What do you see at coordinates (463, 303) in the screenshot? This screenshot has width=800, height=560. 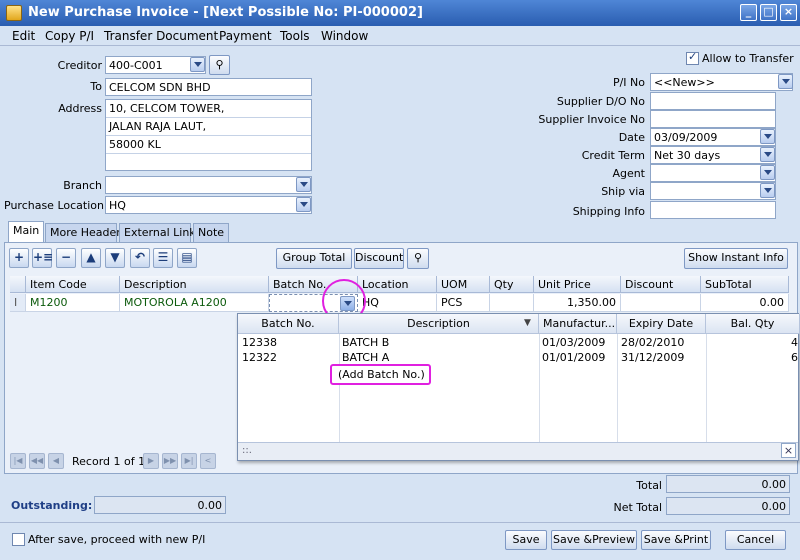 I see `cell-uom: PCS` at bounding box center [463, 303].